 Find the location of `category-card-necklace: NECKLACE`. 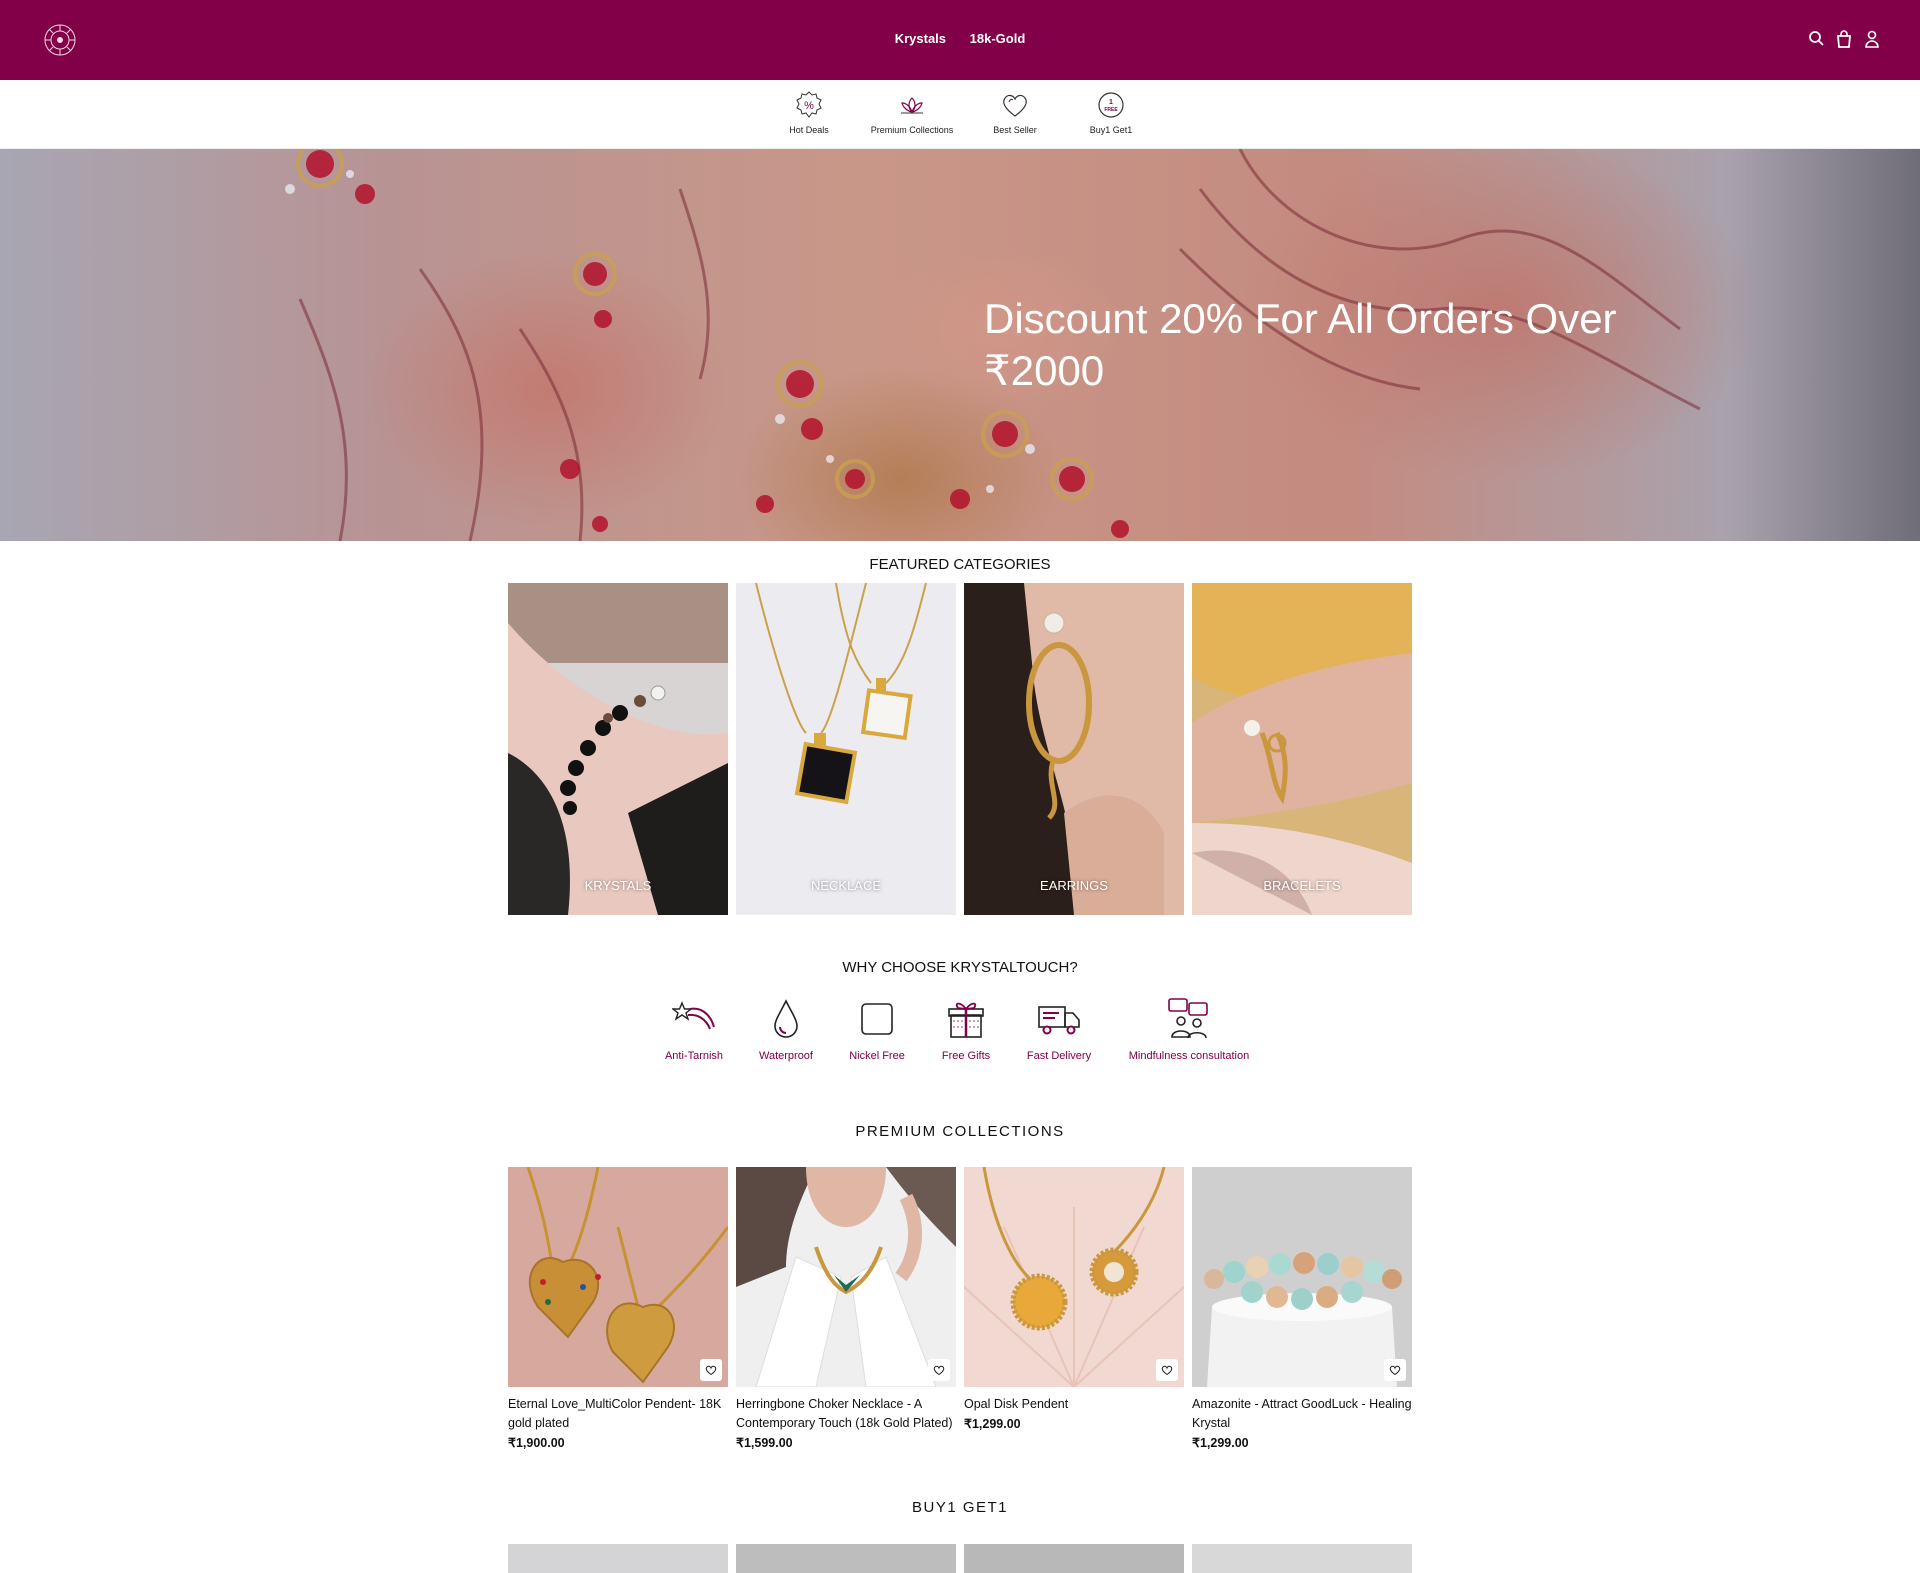

category-card-necklace: NECKLACE is located at coordinates (846, 749).